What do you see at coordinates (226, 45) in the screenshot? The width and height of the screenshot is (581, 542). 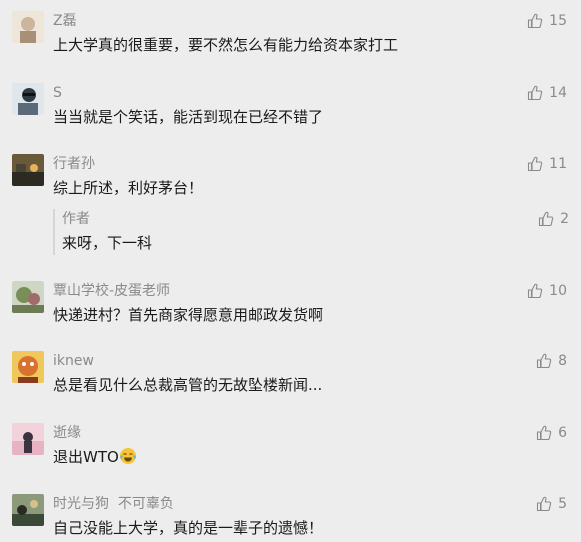 I see `comment-text: 上大学真的很重要，要不然怎么有能力给资本家打工` at bounding box center [226, 45].